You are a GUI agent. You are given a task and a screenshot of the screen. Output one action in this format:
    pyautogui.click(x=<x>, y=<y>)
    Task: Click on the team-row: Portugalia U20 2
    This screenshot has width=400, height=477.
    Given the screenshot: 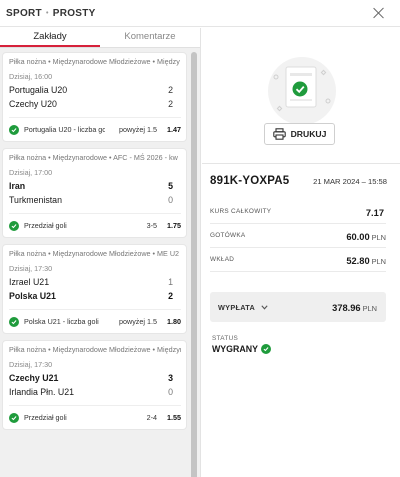 What is the action you would take?
    pyautogui.click(x=95, y=90)
    